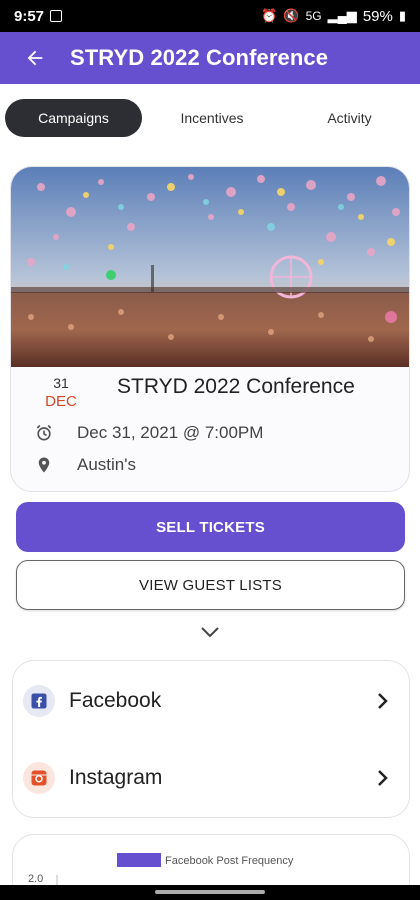 This screenshot has height=900, width=420. What do you see at coordinates (402, 15) in the screenshot?
I see `battery-icon: ▮` at bounding box center [402, 15].